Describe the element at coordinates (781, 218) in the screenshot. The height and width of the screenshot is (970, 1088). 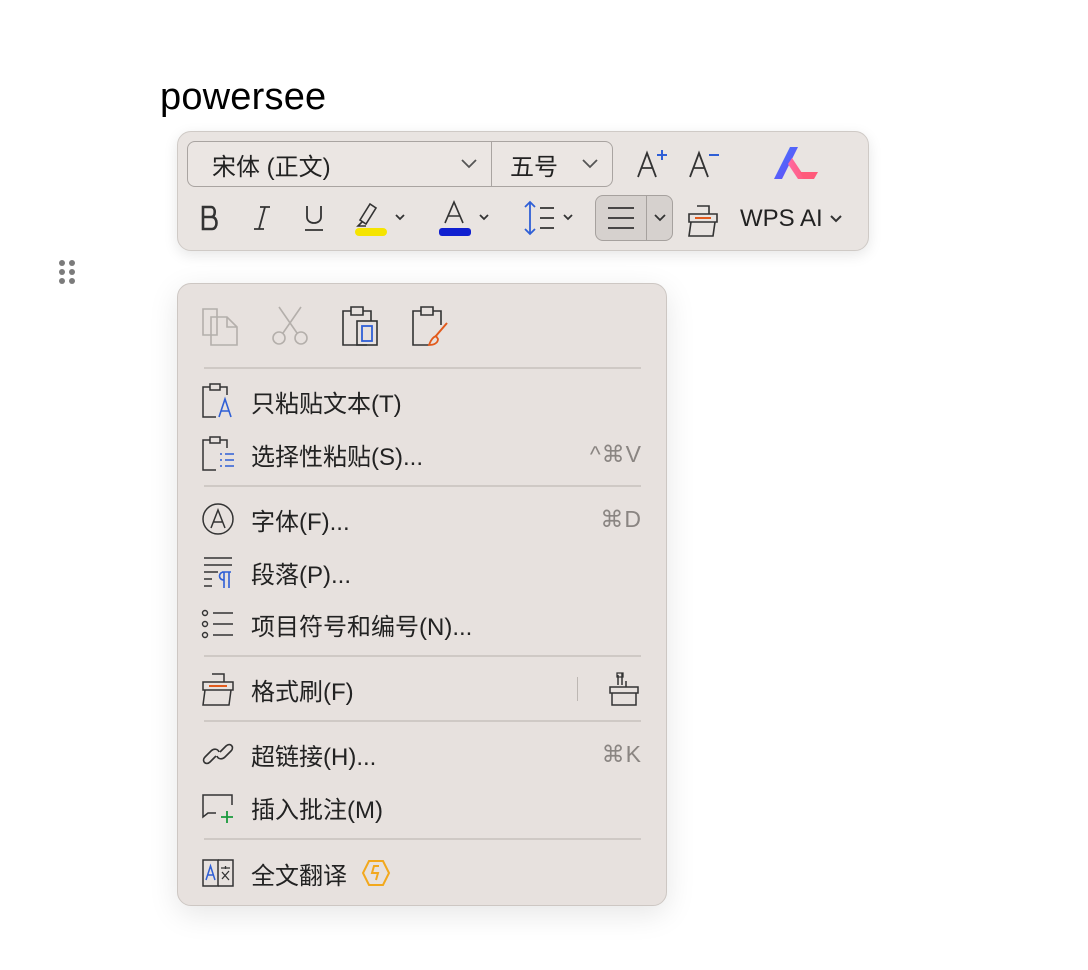
I see `wps-ai-label: WPS AI` at that location.